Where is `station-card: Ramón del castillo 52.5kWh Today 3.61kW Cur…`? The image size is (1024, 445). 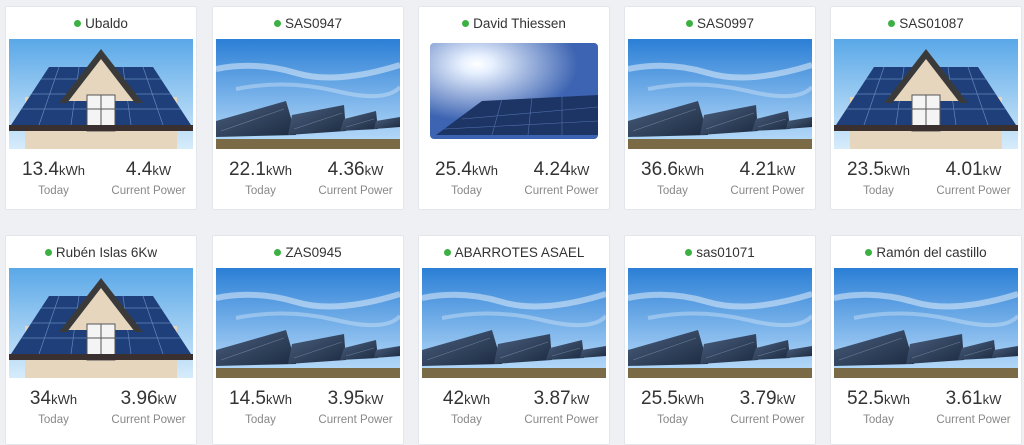 station-card: Ramón del castillo 52.5kWh Today 3.61kW Cur… is located at coordinates (926, 340).